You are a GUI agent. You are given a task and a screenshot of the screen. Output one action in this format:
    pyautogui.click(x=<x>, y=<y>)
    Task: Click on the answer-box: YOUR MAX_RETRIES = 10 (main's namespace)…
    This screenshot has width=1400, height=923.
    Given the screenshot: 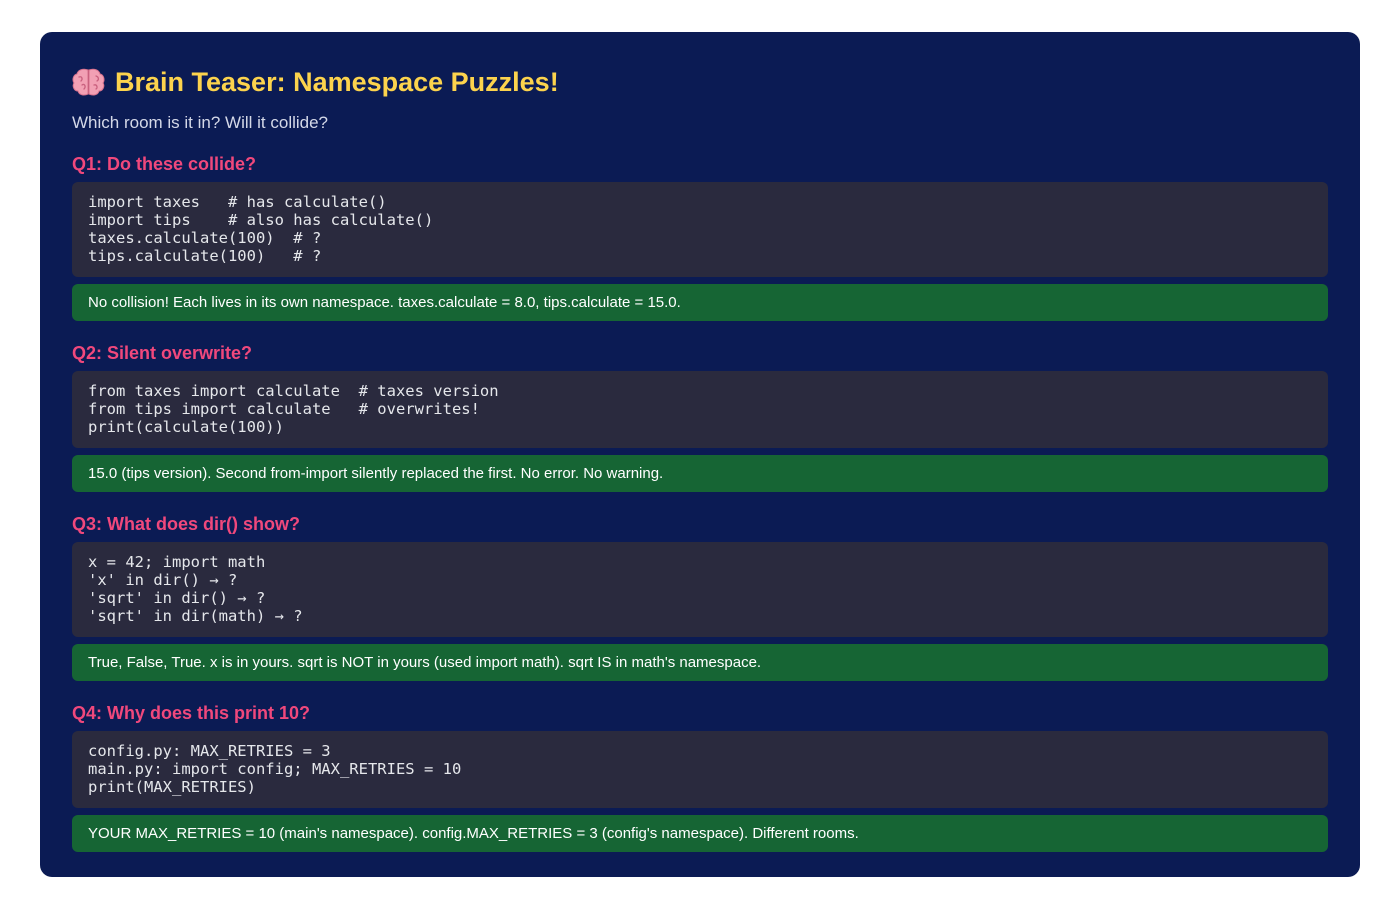 What is the action you would take?
    pyautogui.click(x=700, y=833)
    